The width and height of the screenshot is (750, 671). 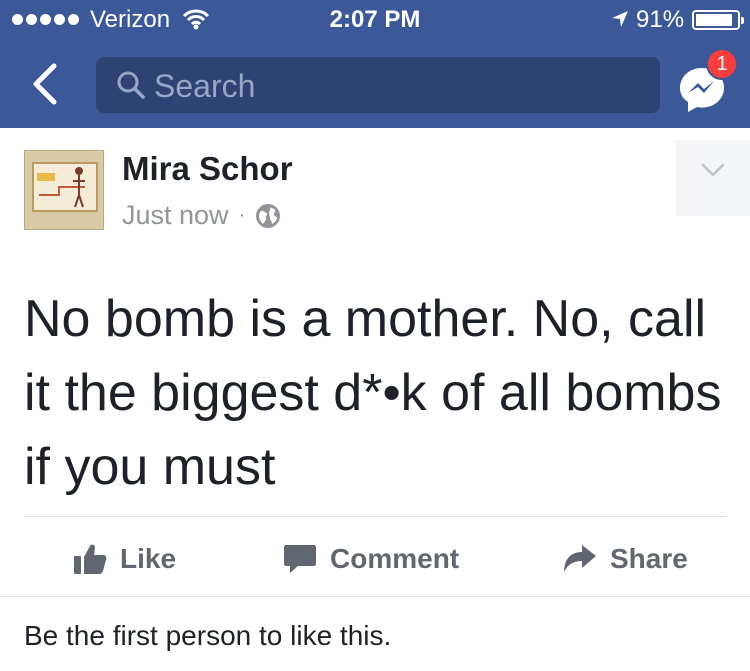 I want to click on share-arrow-icon, so click(x=580, y=558).